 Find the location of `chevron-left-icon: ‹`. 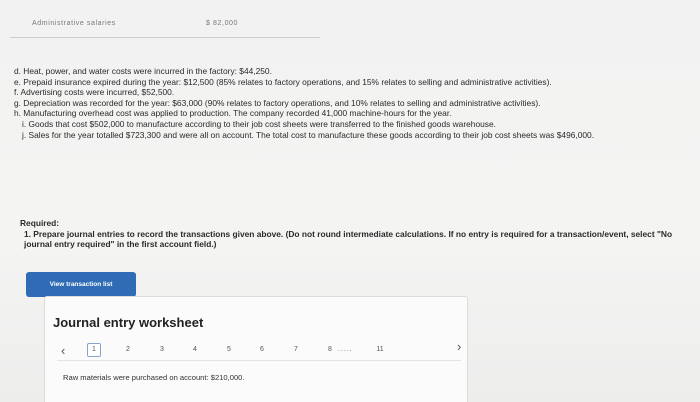

chevron-left-icon: ‹ is located at coordinates (63, 350).